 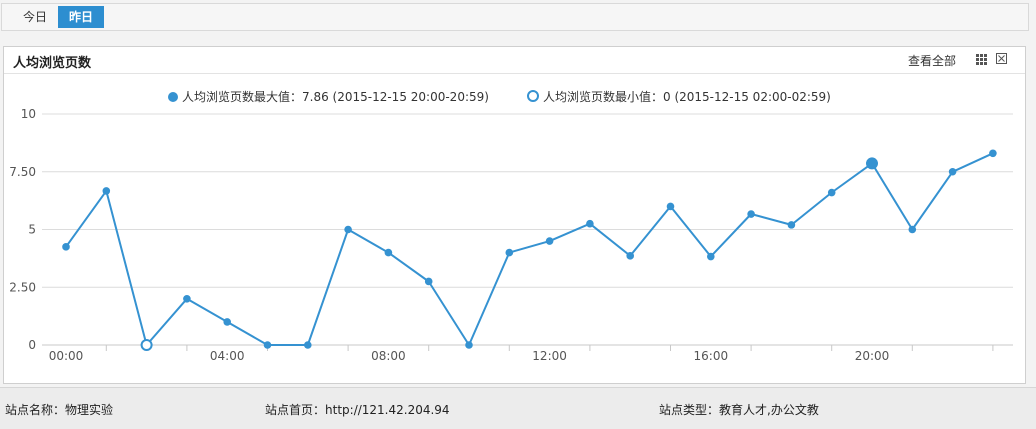 What do you see at coordinates (28, 114) in the screenshot?
I see `y-tick-label: 10` at bounding box center [28, 114].